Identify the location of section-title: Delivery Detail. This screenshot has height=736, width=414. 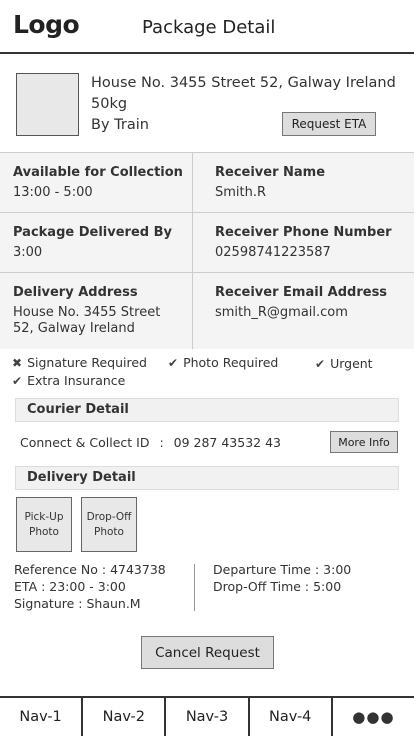
(81, 477).